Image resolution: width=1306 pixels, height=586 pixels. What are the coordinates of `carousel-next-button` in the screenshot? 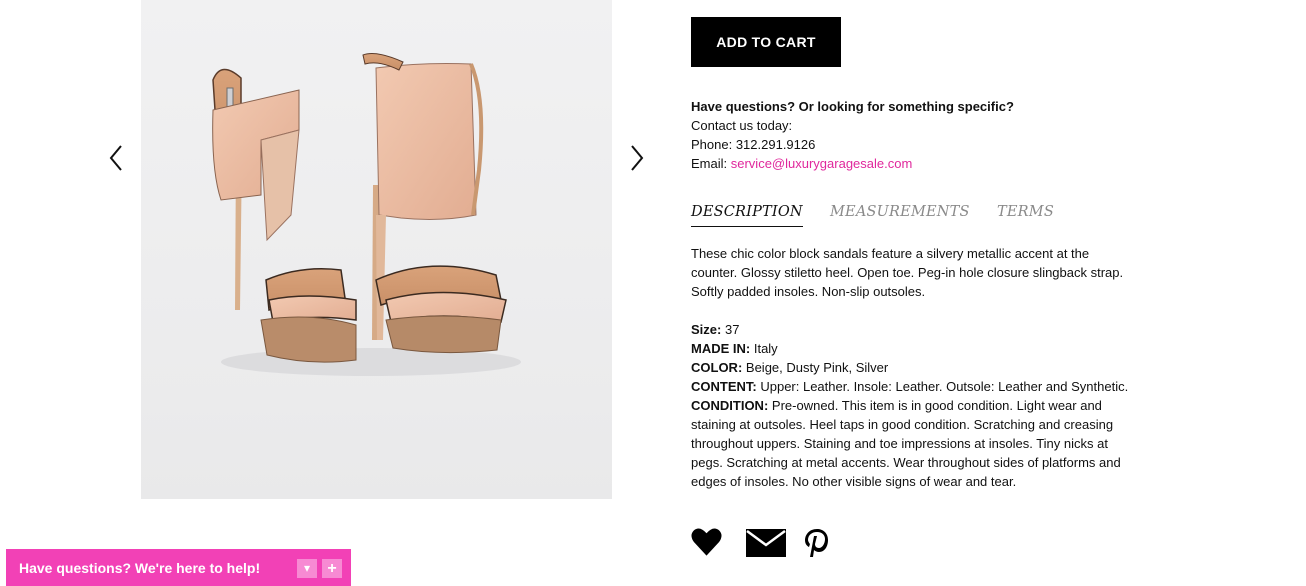 It's located at (636, 158).